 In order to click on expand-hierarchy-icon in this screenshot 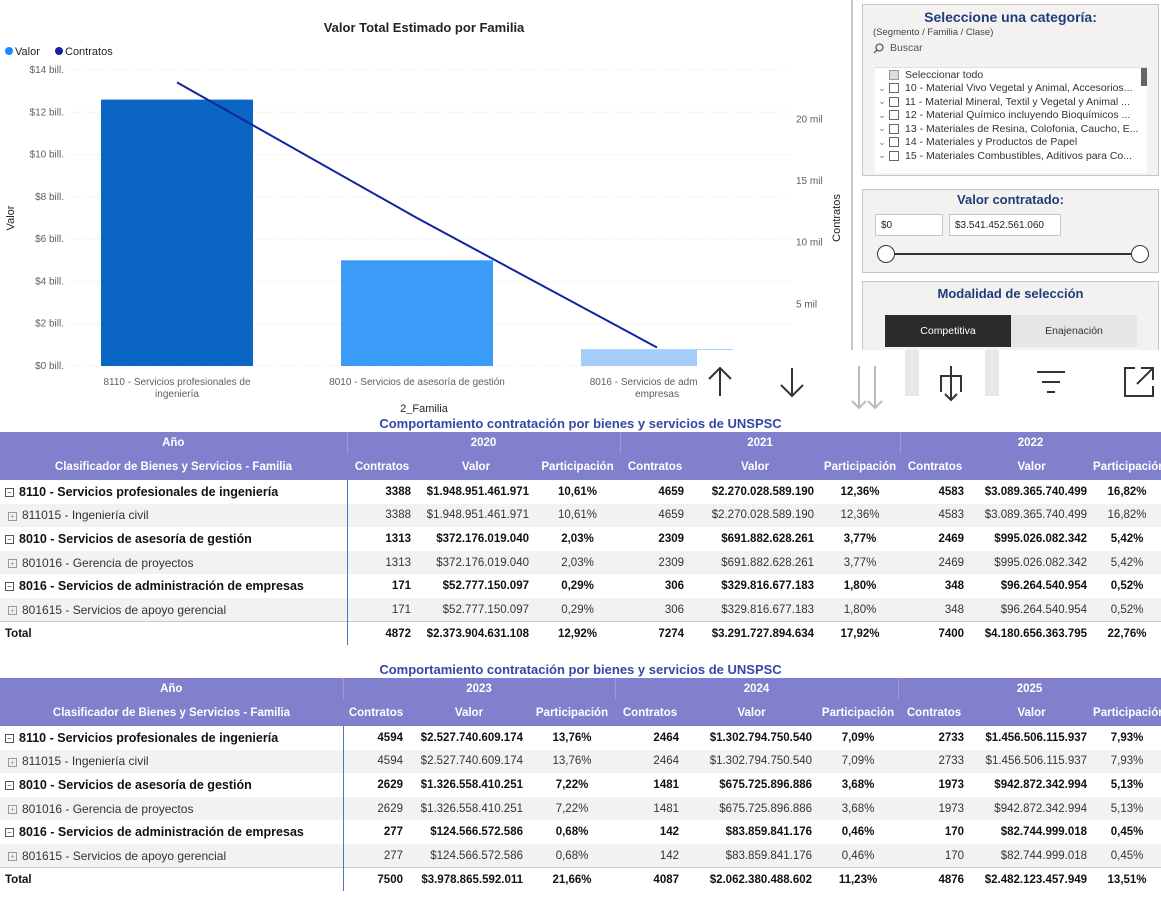, I will do `click(951, 384)`.